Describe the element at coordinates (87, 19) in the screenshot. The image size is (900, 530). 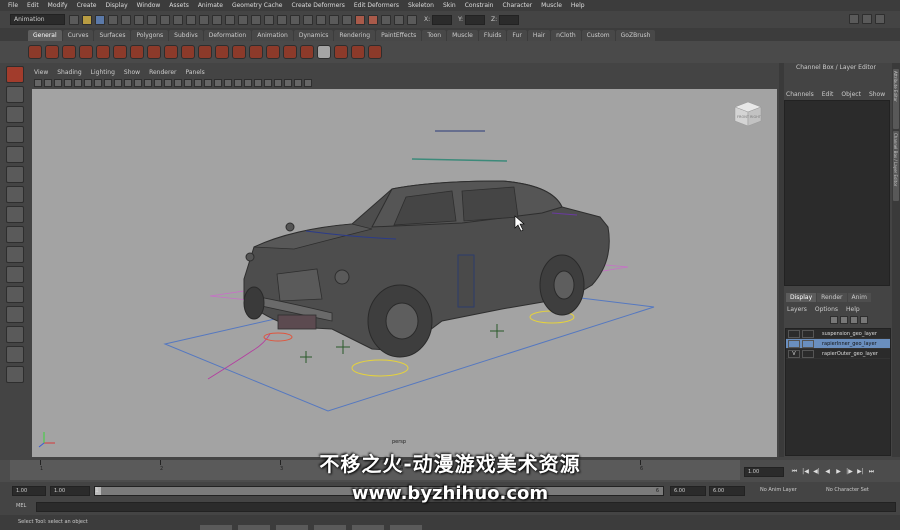
I see `open-scene-icon` at that location.